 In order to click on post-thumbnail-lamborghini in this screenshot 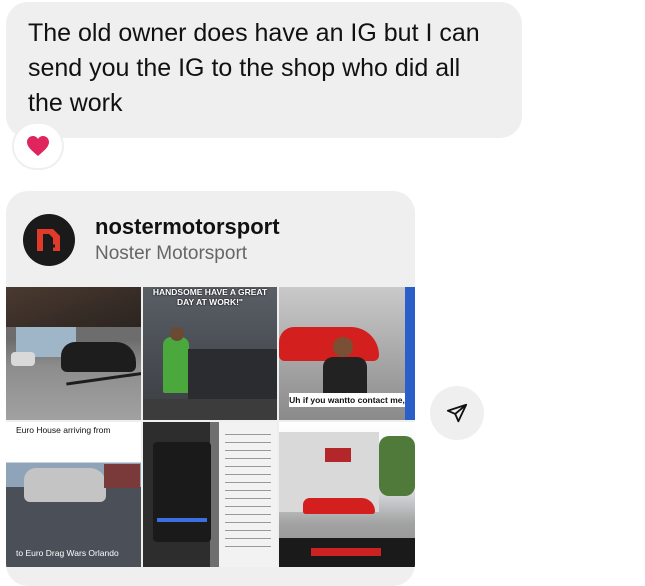, I will do `click(347, 494)`.